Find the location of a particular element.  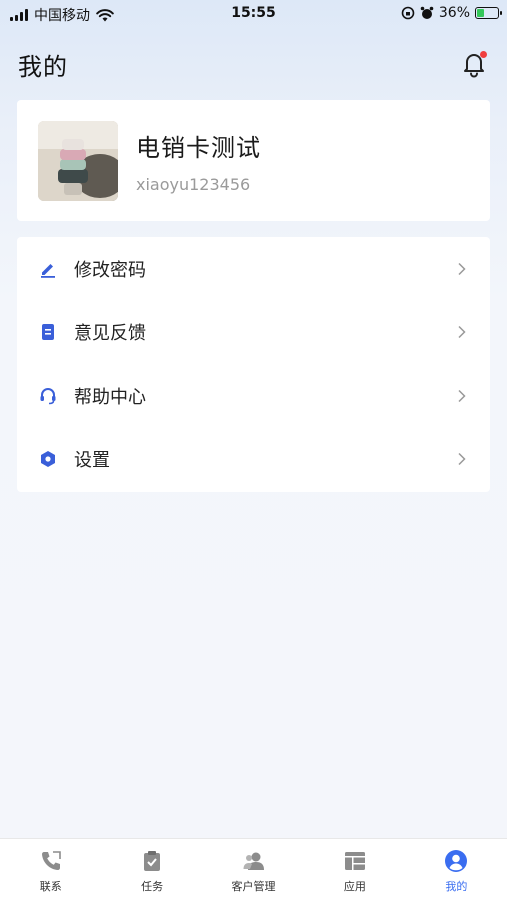

profile-name: 电销卡测试 is located at coordinates (198, 147).